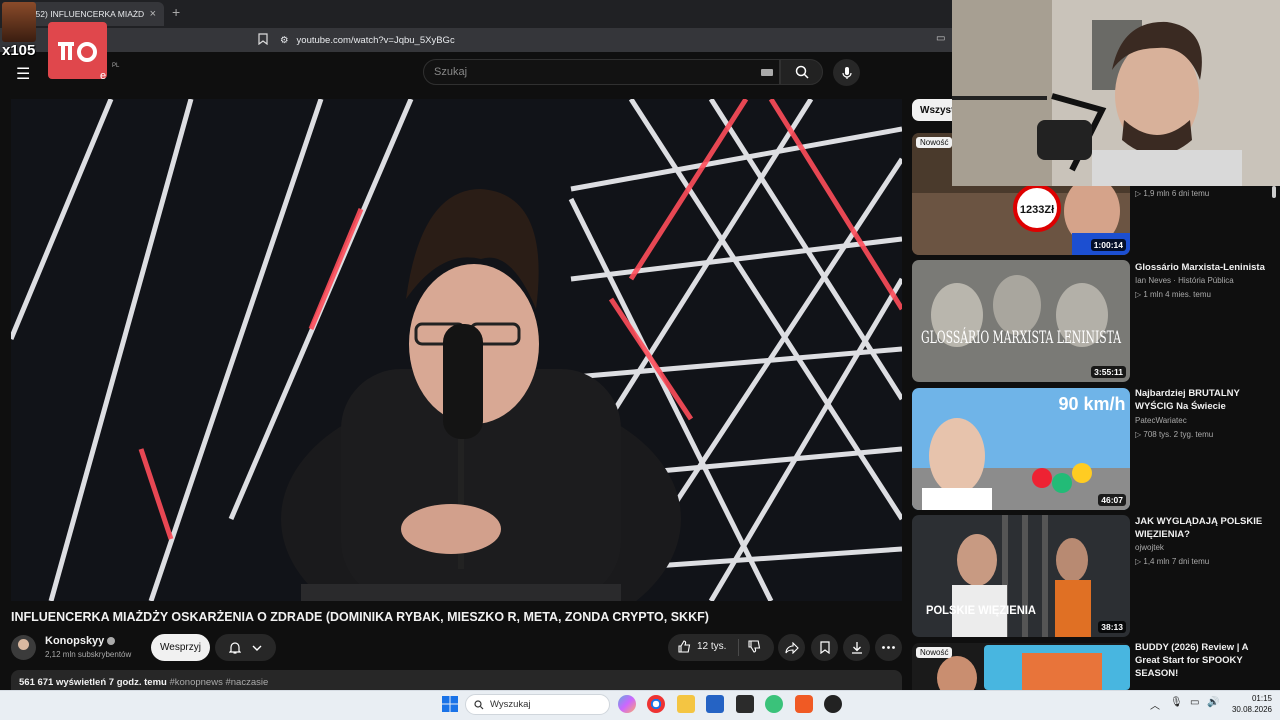 The width and height of the screenshot is (1280, 720). What do you see at coordinates (23, 74) in the screenshot?
I see `menu-icon: ☰` at bounding box center [23, 74].